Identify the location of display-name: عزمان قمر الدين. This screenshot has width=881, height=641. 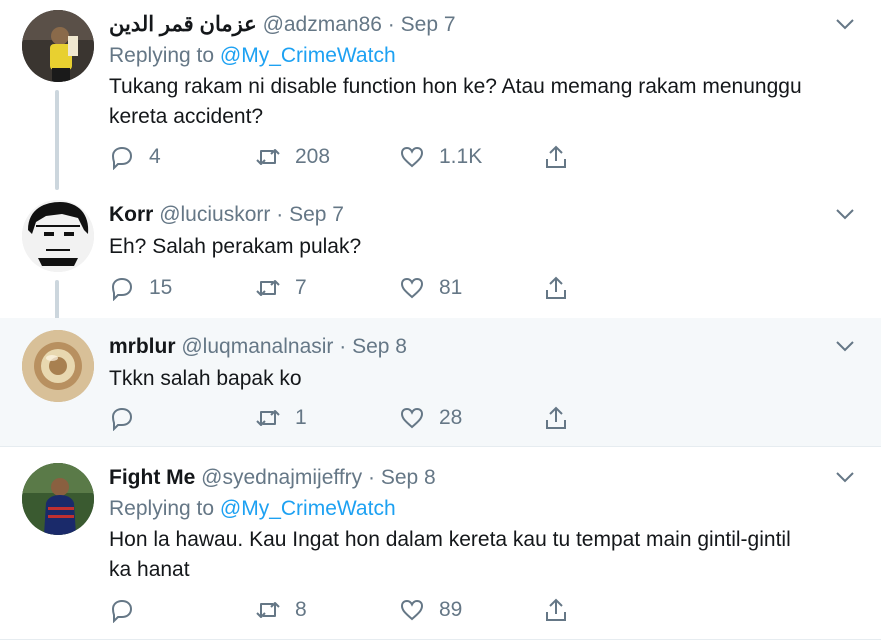
(183, 24).